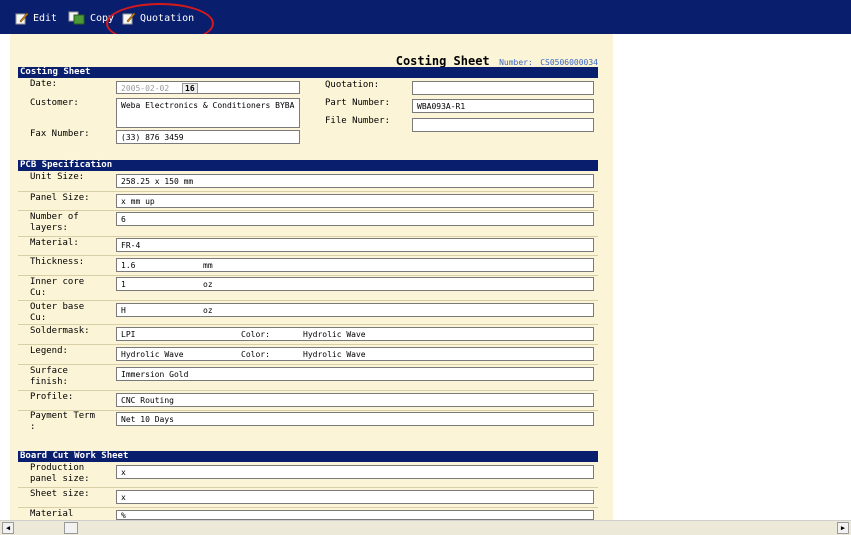 Image resolution: width=851 pixels, height=535 pixels. What do you see at coordinates (355, 497) in the screenshot?
I see `sheet-size-field: x` at bounding box center [355, 497].